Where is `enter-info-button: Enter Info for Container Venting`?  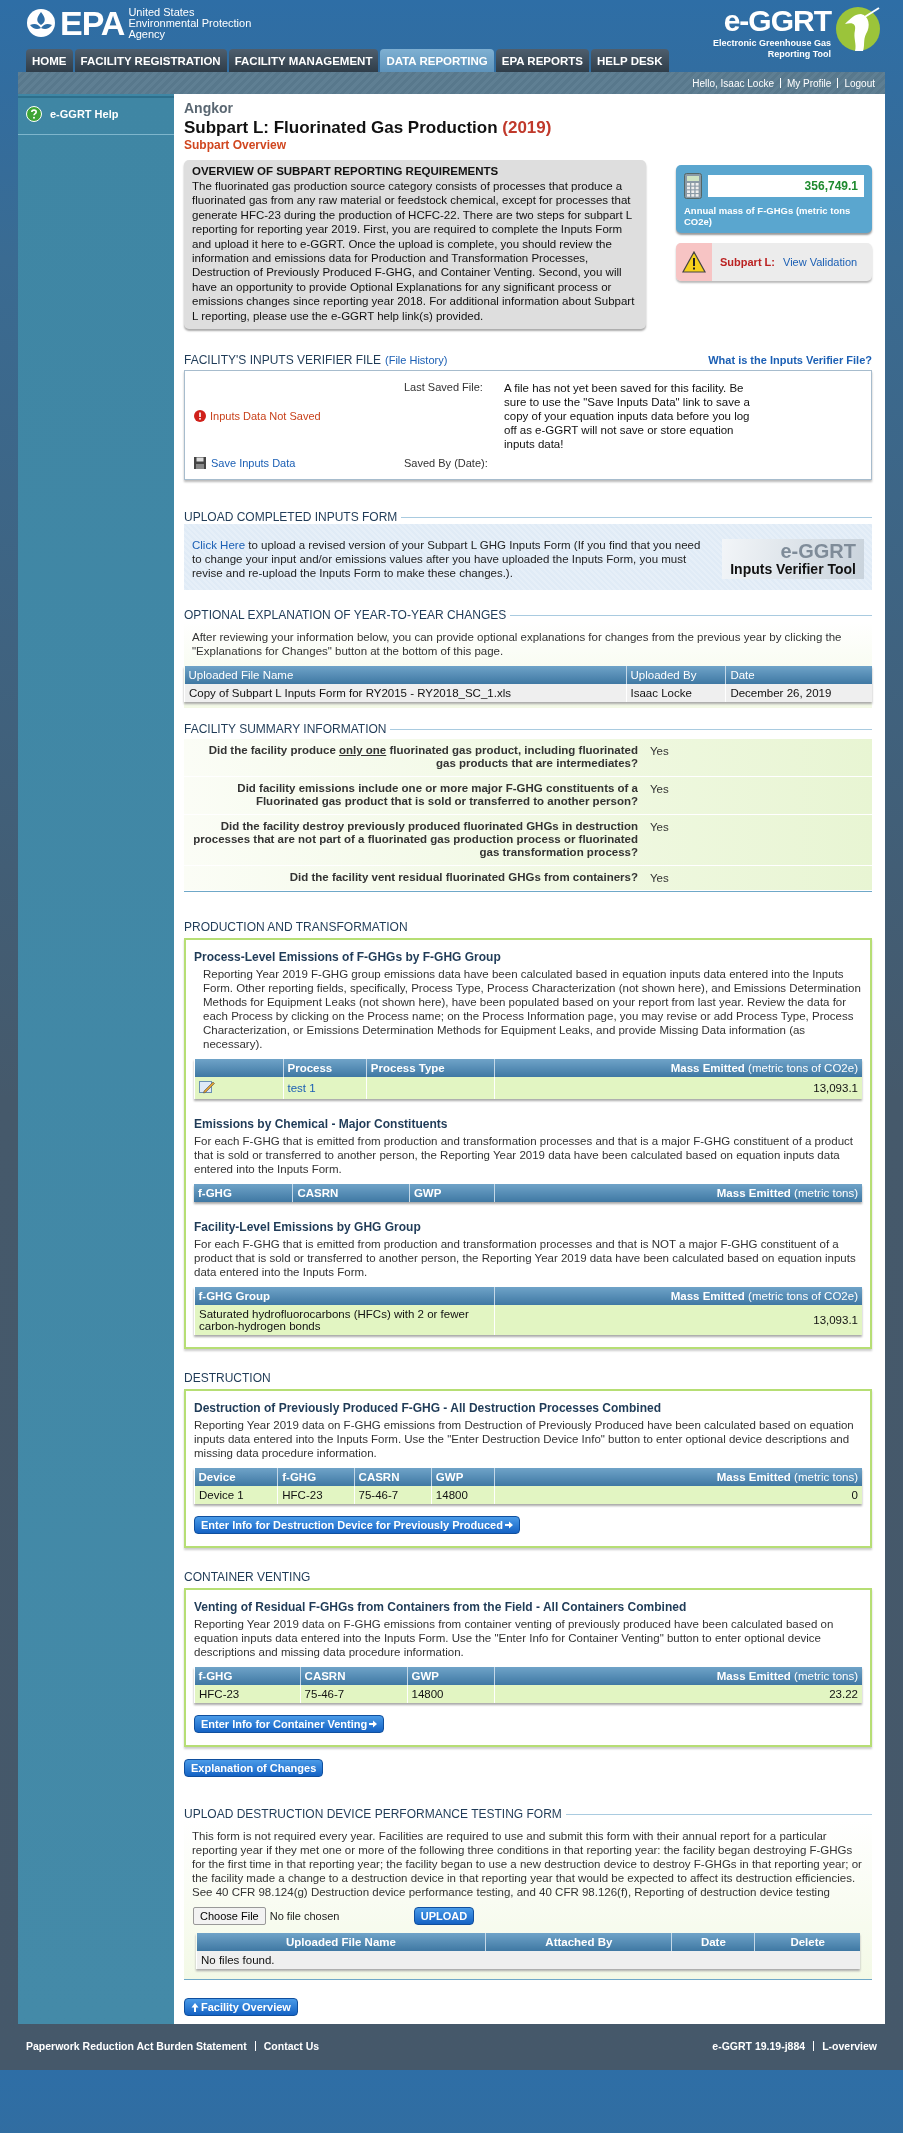
enter-info-button: Enter Info for Container Venting is located at coordinates (289, 1724).